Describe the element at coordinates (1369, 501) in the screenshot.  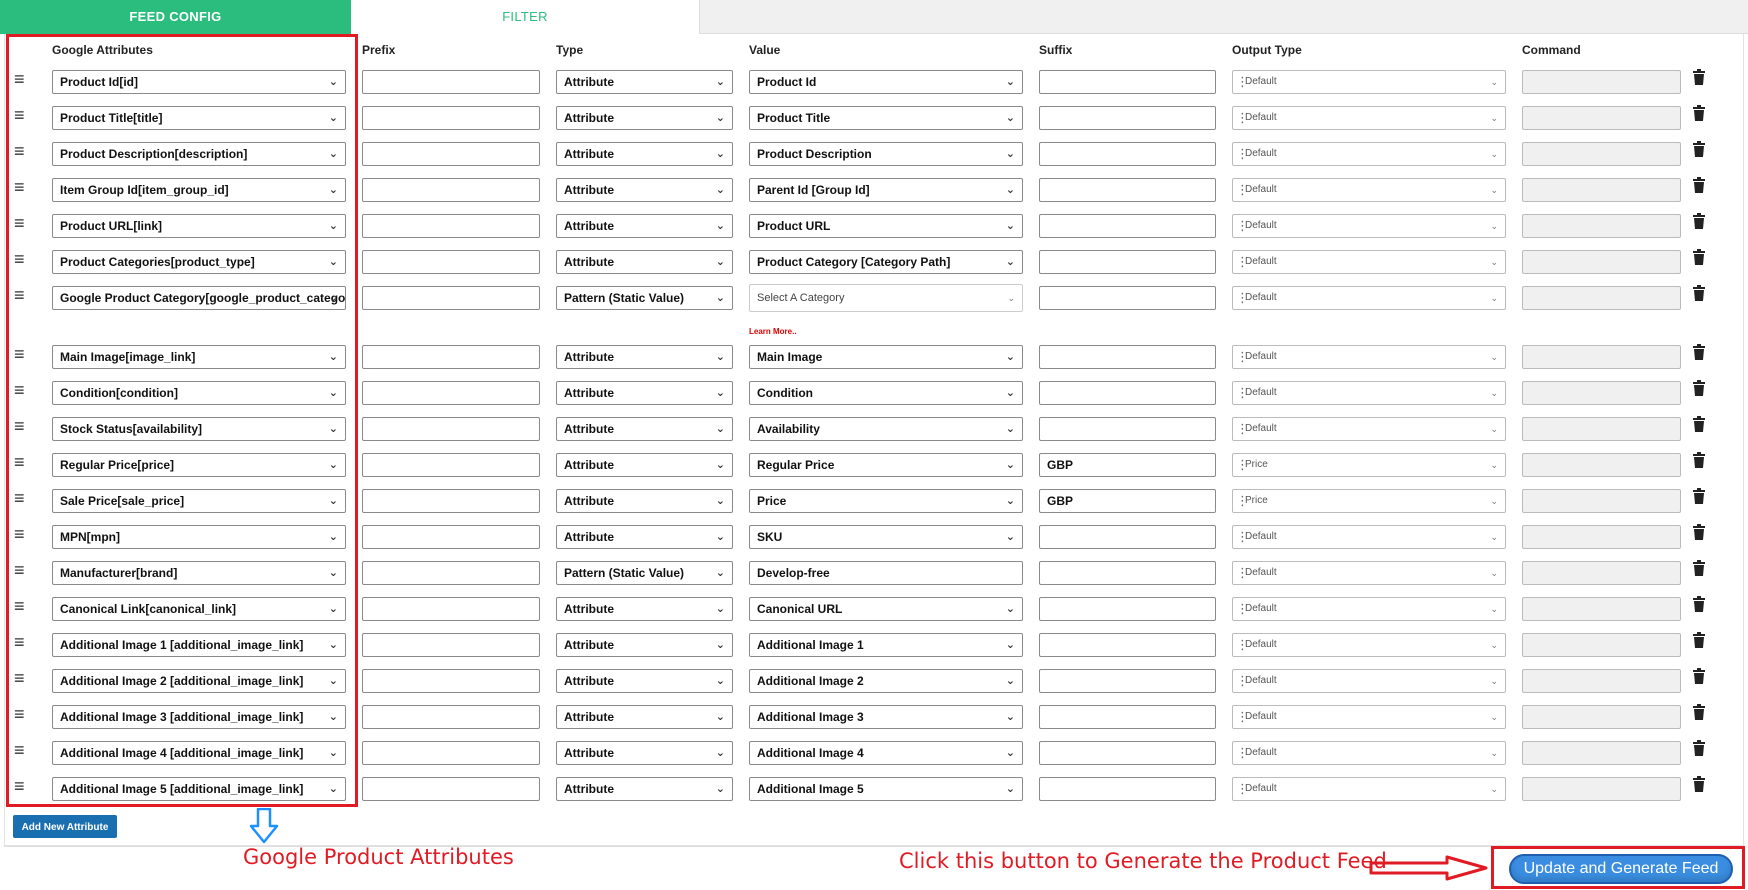
I see `output-type-select: Price ⌄` at that location.